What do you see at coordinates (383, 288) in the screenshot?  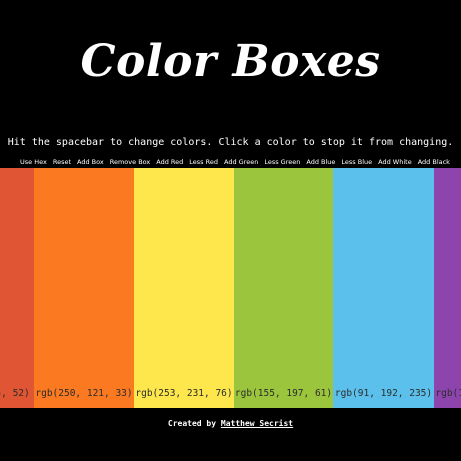 I see `color-box-blue: rgb(91, 192, 235)` at bounding box center [383, 288].